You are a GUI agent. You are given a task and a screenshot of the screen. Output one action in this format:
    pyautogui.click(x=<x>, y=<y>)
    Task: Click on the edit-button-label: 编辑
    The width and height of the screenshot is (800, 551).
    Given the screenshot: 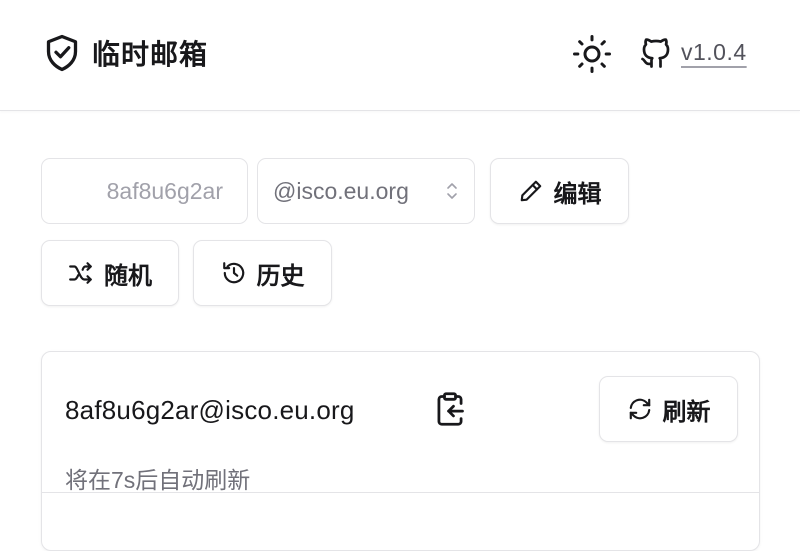 What is the action you would take?
    pyautogui.click(x=577, y=194)
    